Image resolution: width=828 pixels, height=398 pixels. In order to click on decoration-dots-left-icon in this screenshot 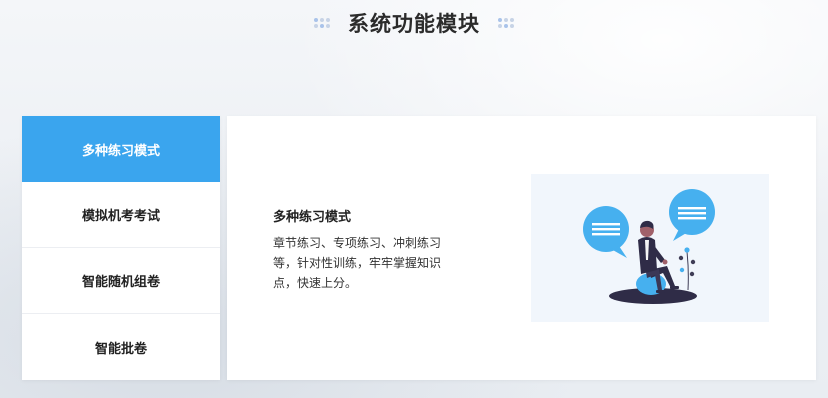, I will do `click(322, 23)`.